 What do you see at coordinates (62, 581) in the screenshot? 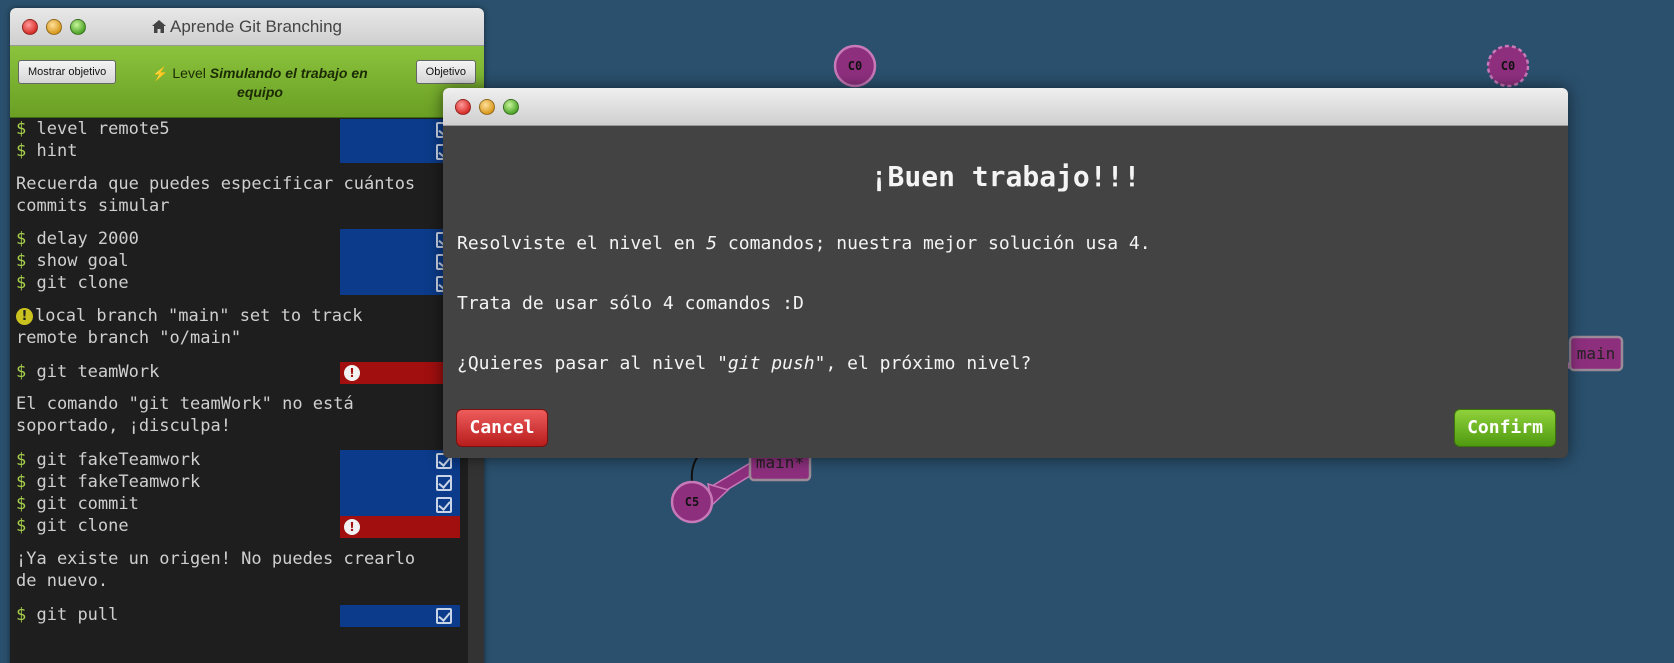
I see `output-text: de nuevo.` at bounding box center [62, 581].